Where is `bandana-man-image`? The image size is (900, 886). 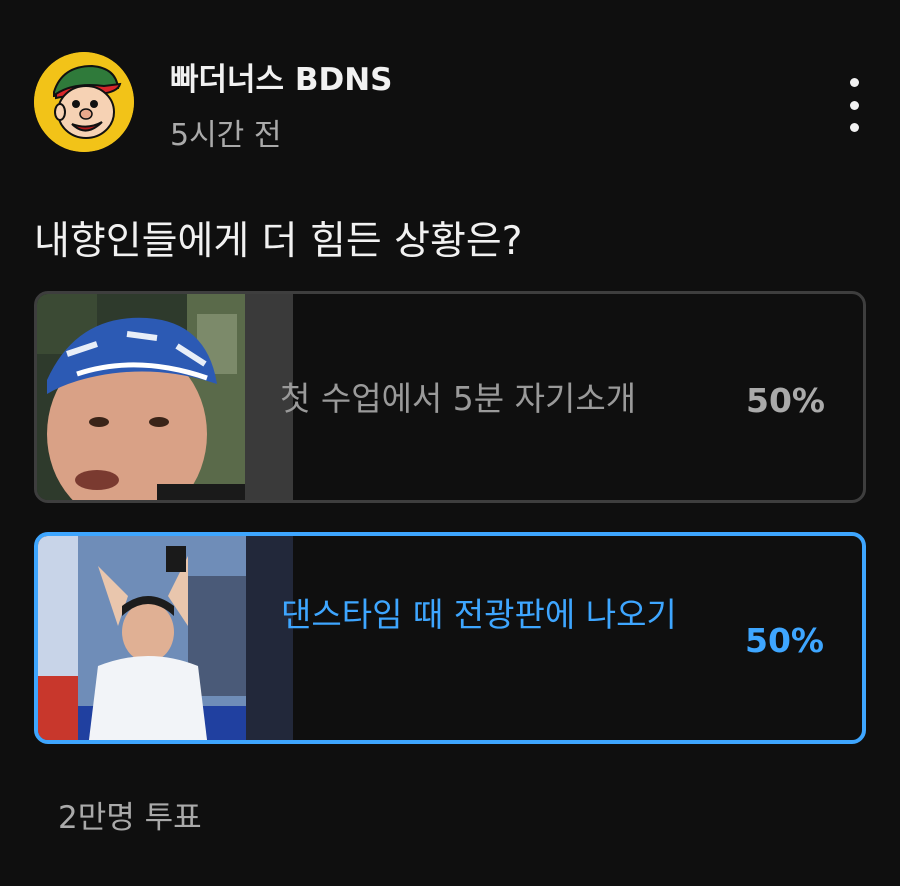
bandana-man-image is located at coordinates (141, 397).